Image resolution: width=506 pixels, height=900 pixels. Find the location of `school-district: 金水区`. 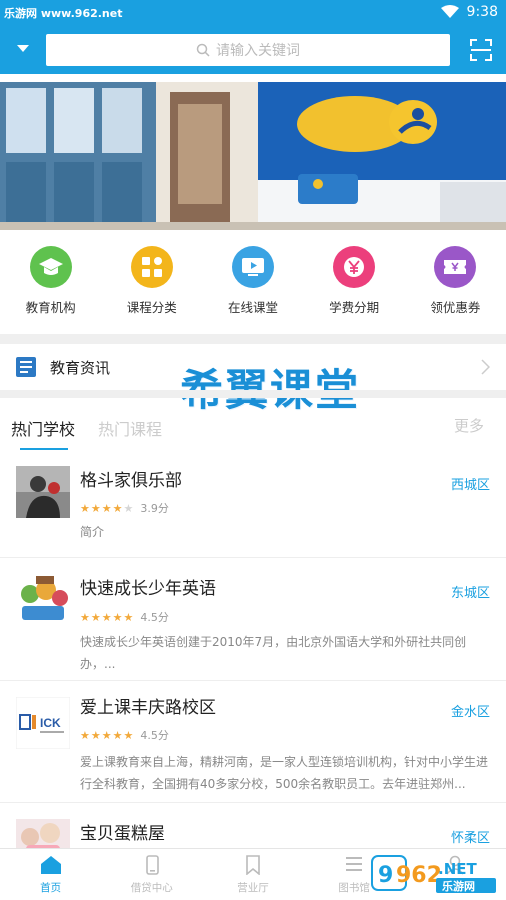

school-district: 金水区 is located at coordinates (470, 712).